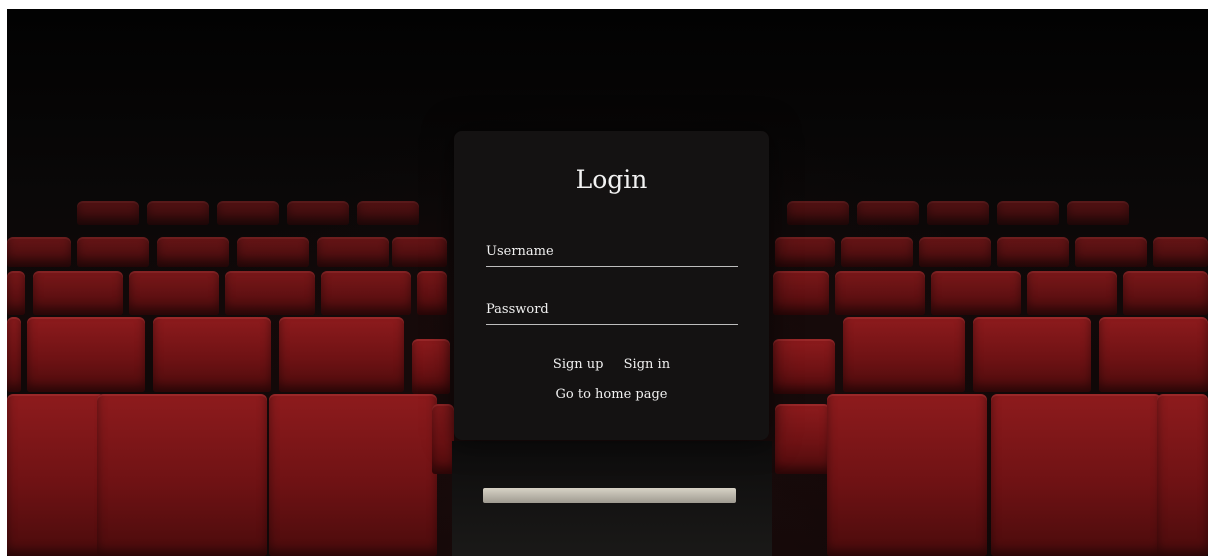  What do you see at coordinates (612, 312) in the screenshot?
I see `password-input` at bounding box center [612, 312].